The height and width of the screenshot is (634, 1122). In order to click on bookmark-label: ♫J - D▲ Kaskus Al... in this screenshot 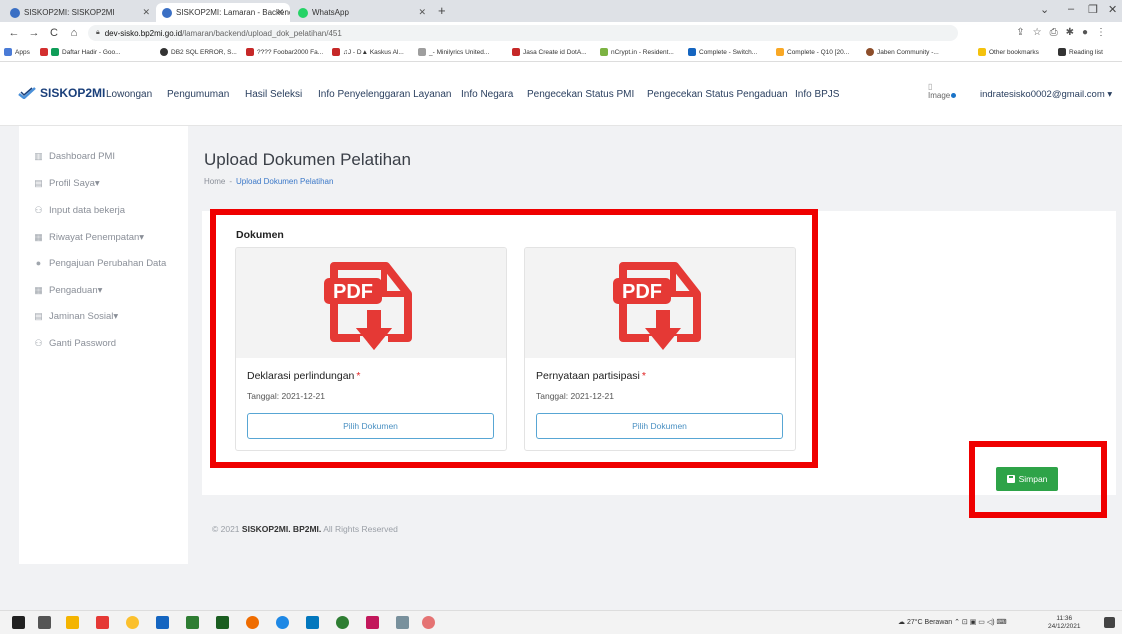, I will do `click(373, 52)`.